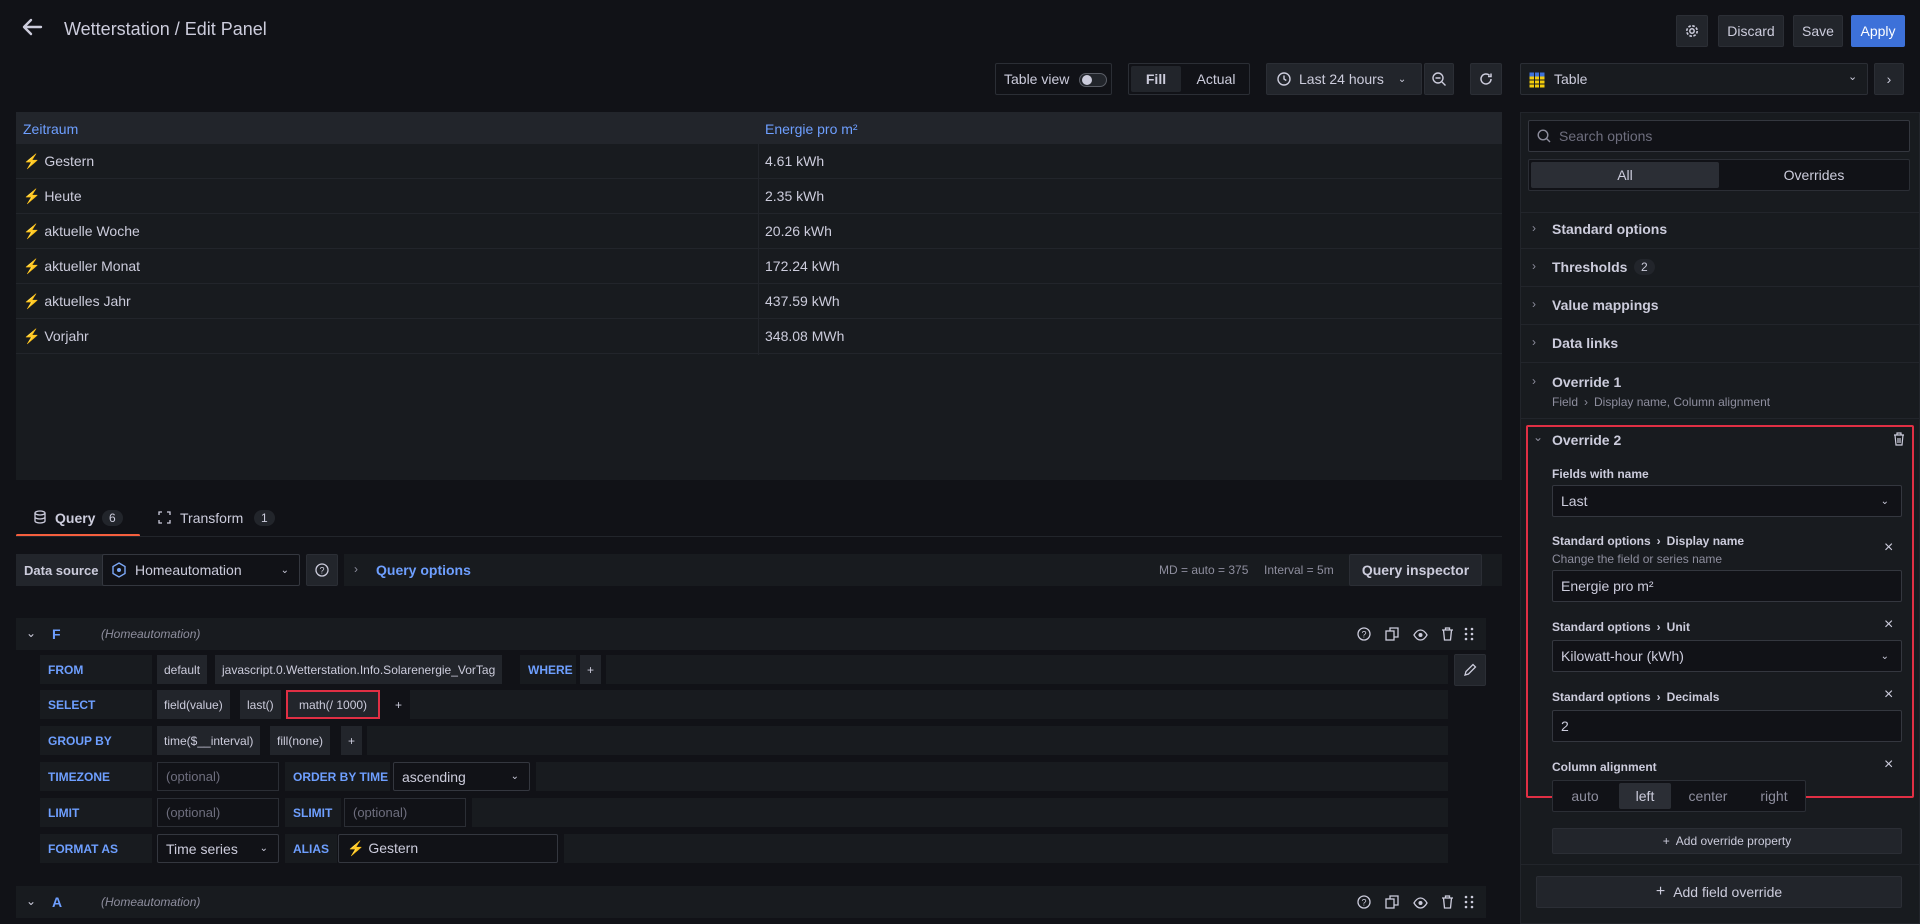 The width and height of the screenshot is (1920, 924). I want to click on raw-query-edit-button, so click(1470, 670).